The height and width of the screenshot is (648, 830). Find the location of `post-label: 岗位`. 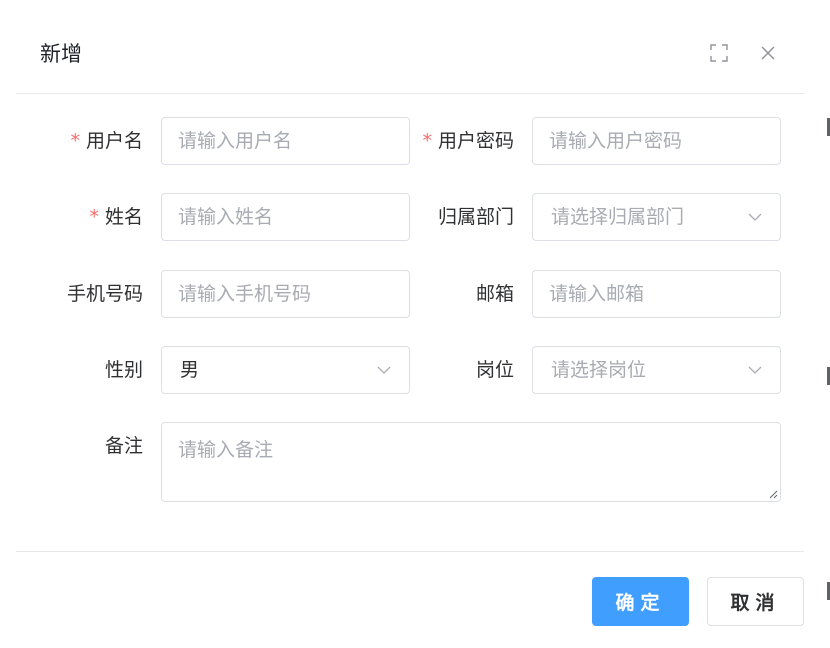

post-label: 岗位 is located at coordinates (494, 370).